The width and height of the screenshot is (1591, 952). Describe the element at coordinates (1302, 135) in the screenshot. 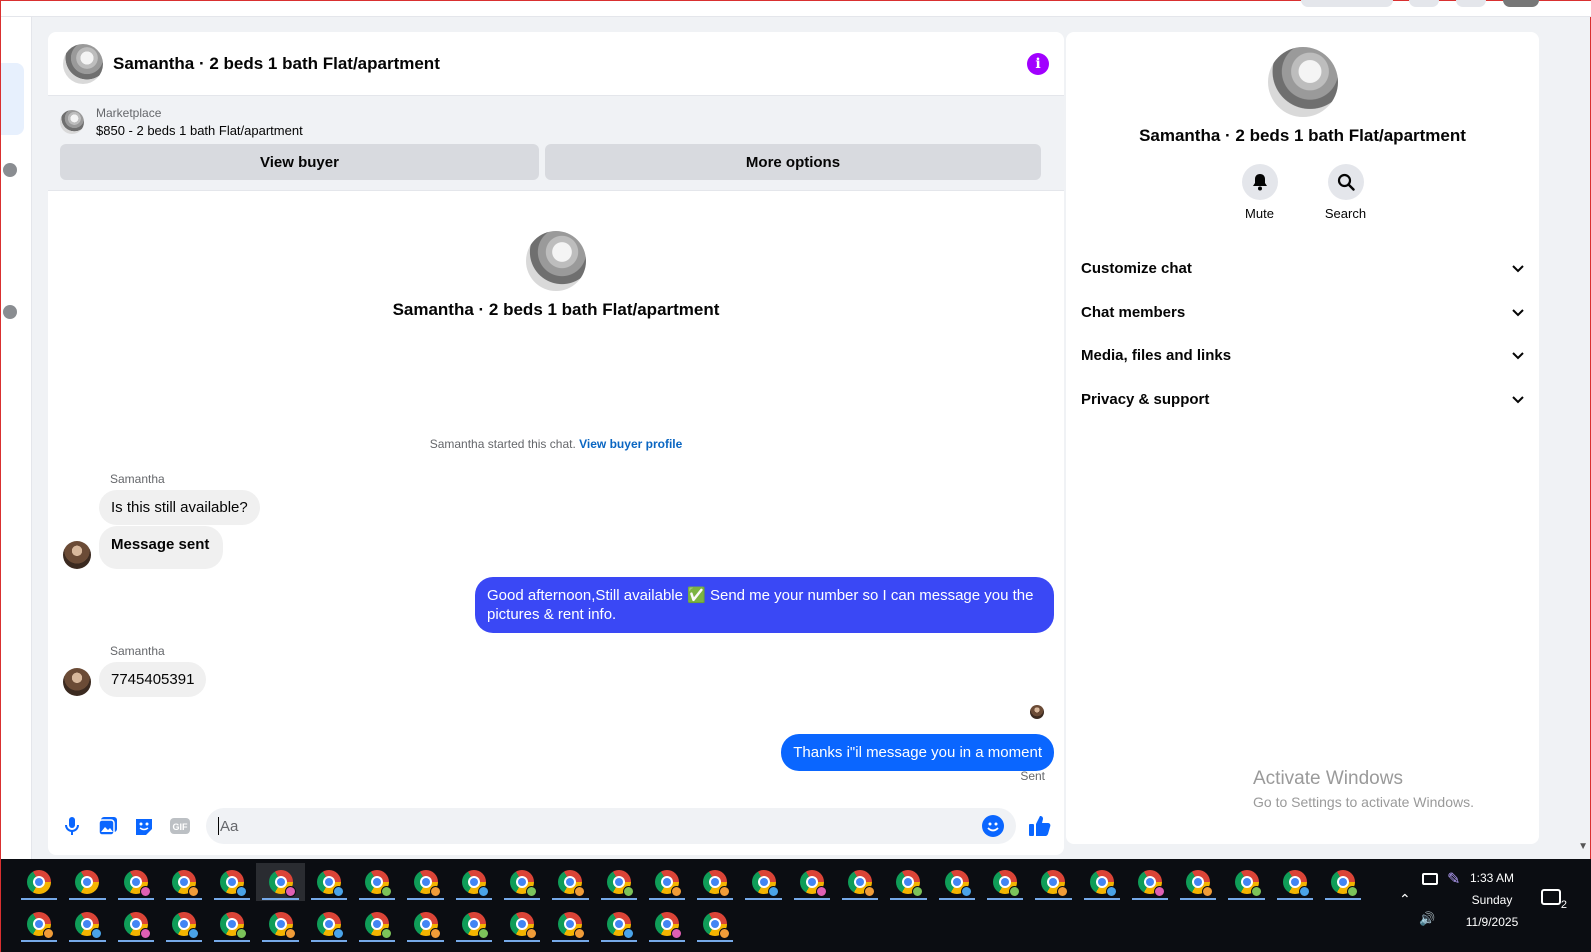

I see `info-title: Samantha · 2 beds 1 bath Flat/apartment` at that location.